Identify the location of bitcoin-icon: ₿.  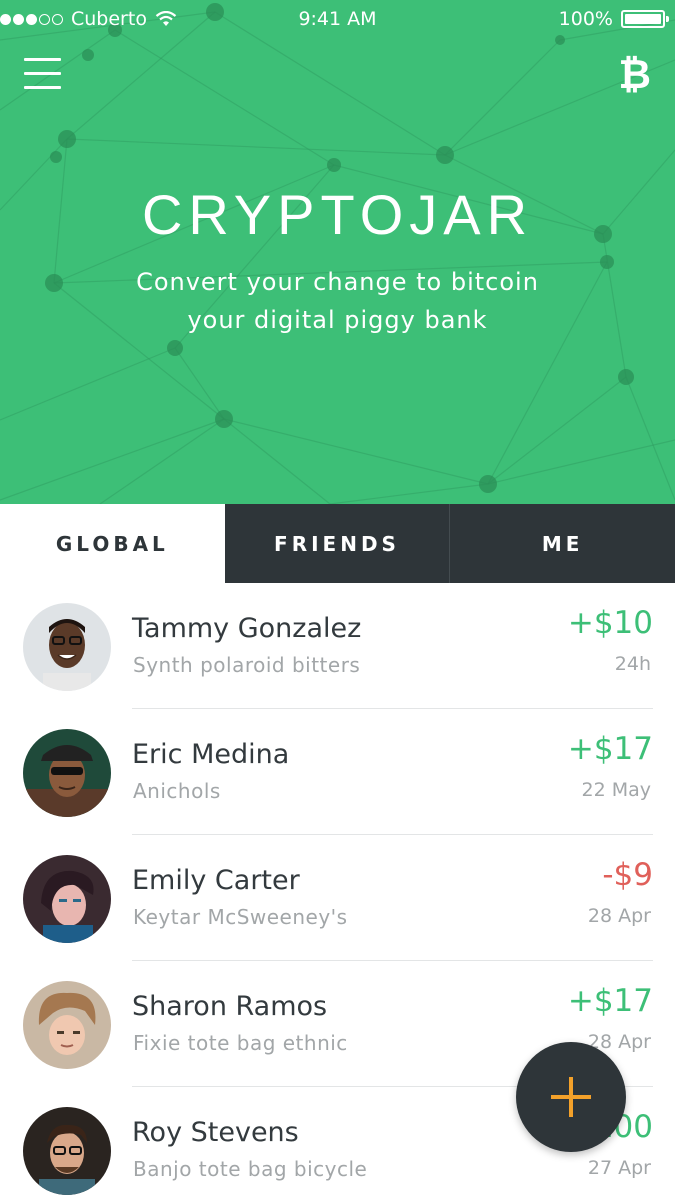
(634, 75).